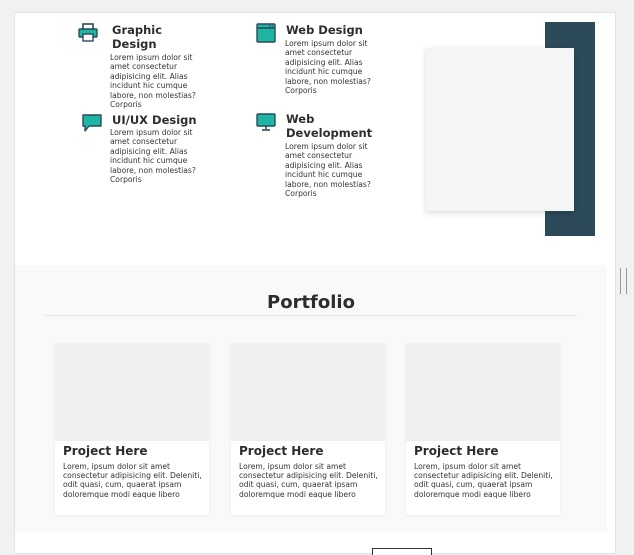 The image size is (634, 555). I want to click on decorative-image-card, so click(500, 129).